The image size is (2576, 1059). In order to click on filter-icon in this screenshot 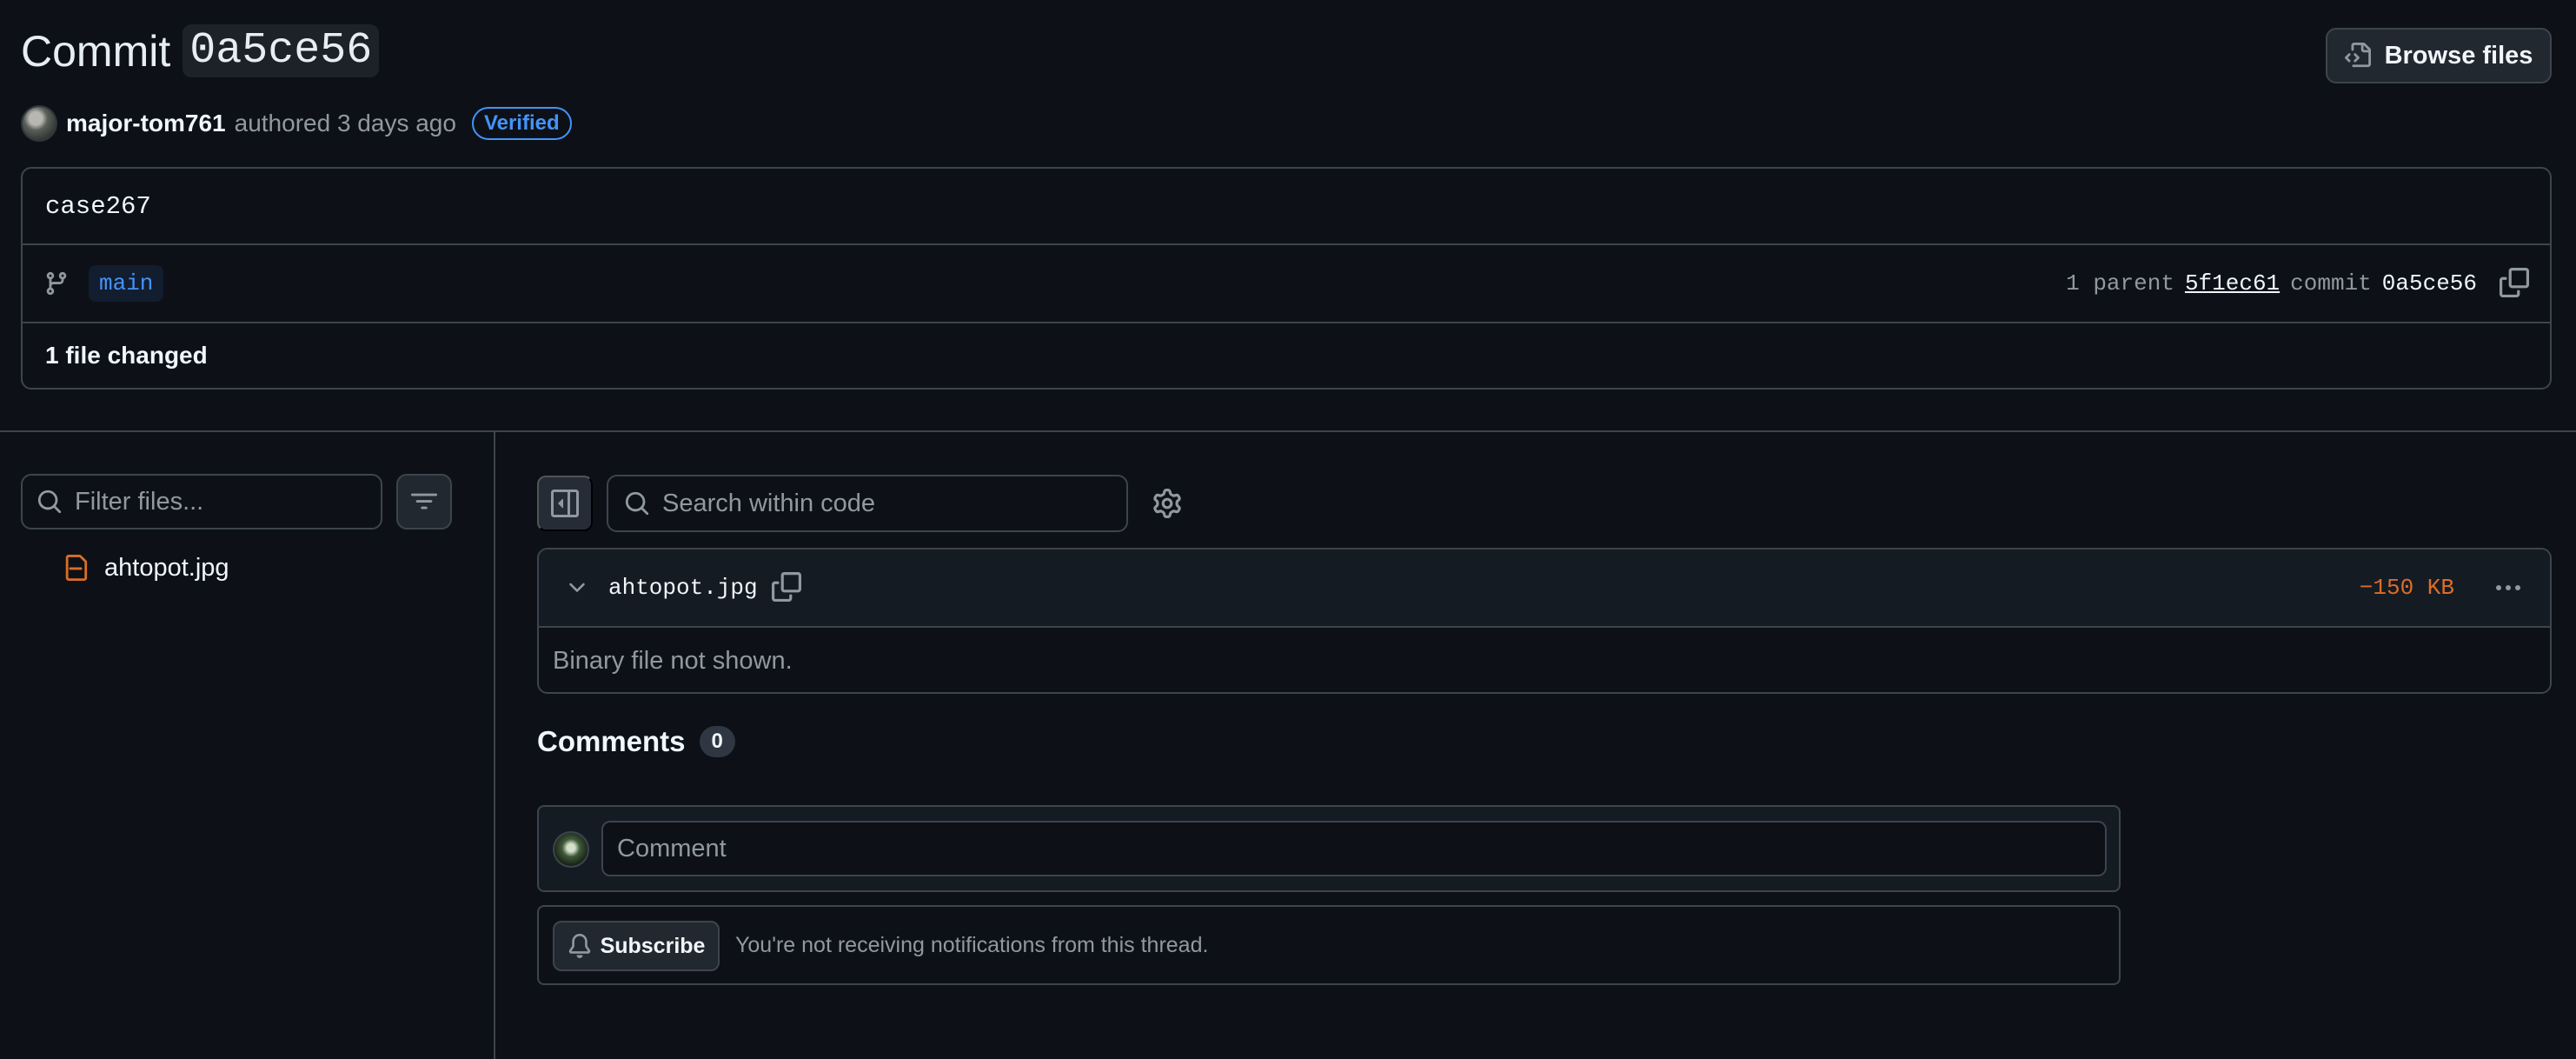, I will do `click(424, 502)`.